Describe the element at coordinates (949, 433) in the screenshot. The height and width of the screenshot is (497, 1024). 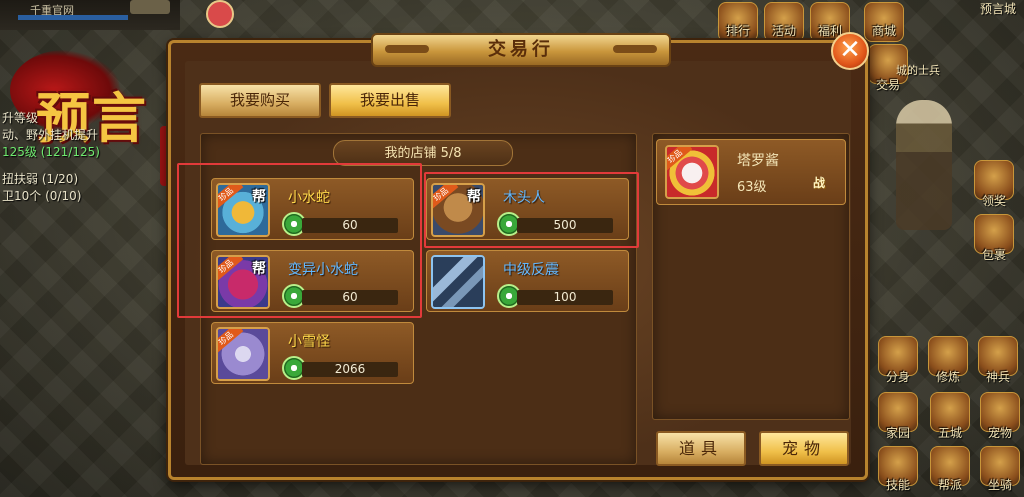
I see `menu-label: 五城` at that location.